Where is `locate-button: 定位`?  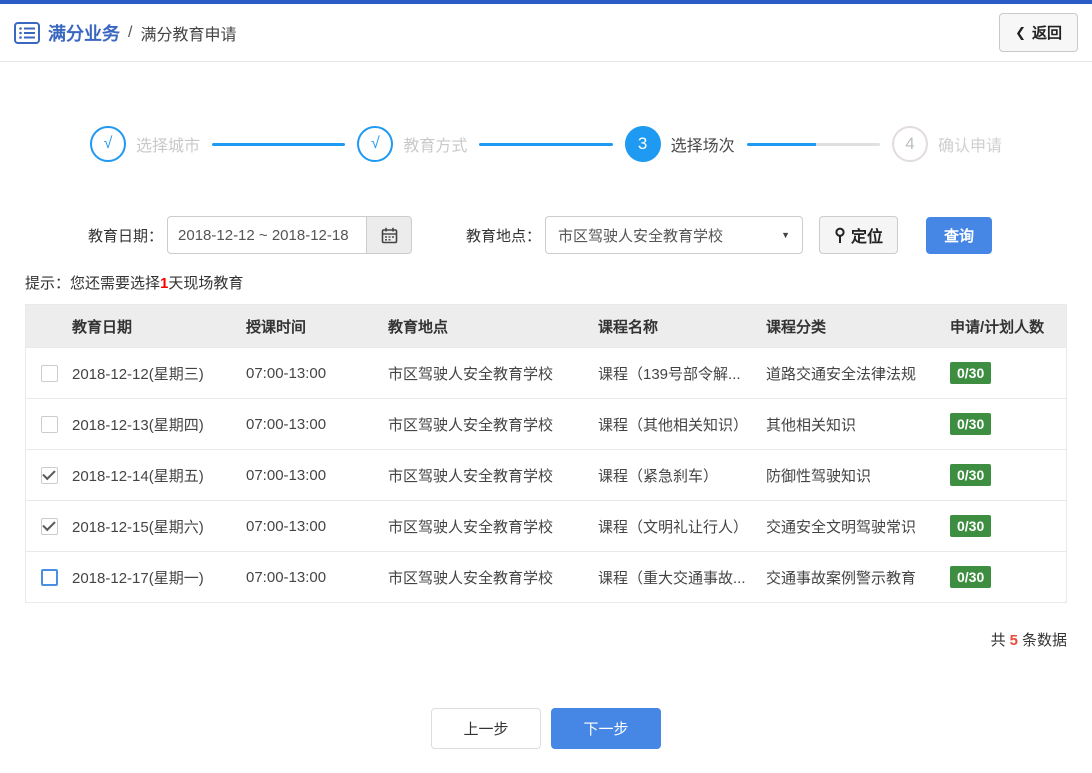 locate-button: 定位 is located at coordinates (859, 235).